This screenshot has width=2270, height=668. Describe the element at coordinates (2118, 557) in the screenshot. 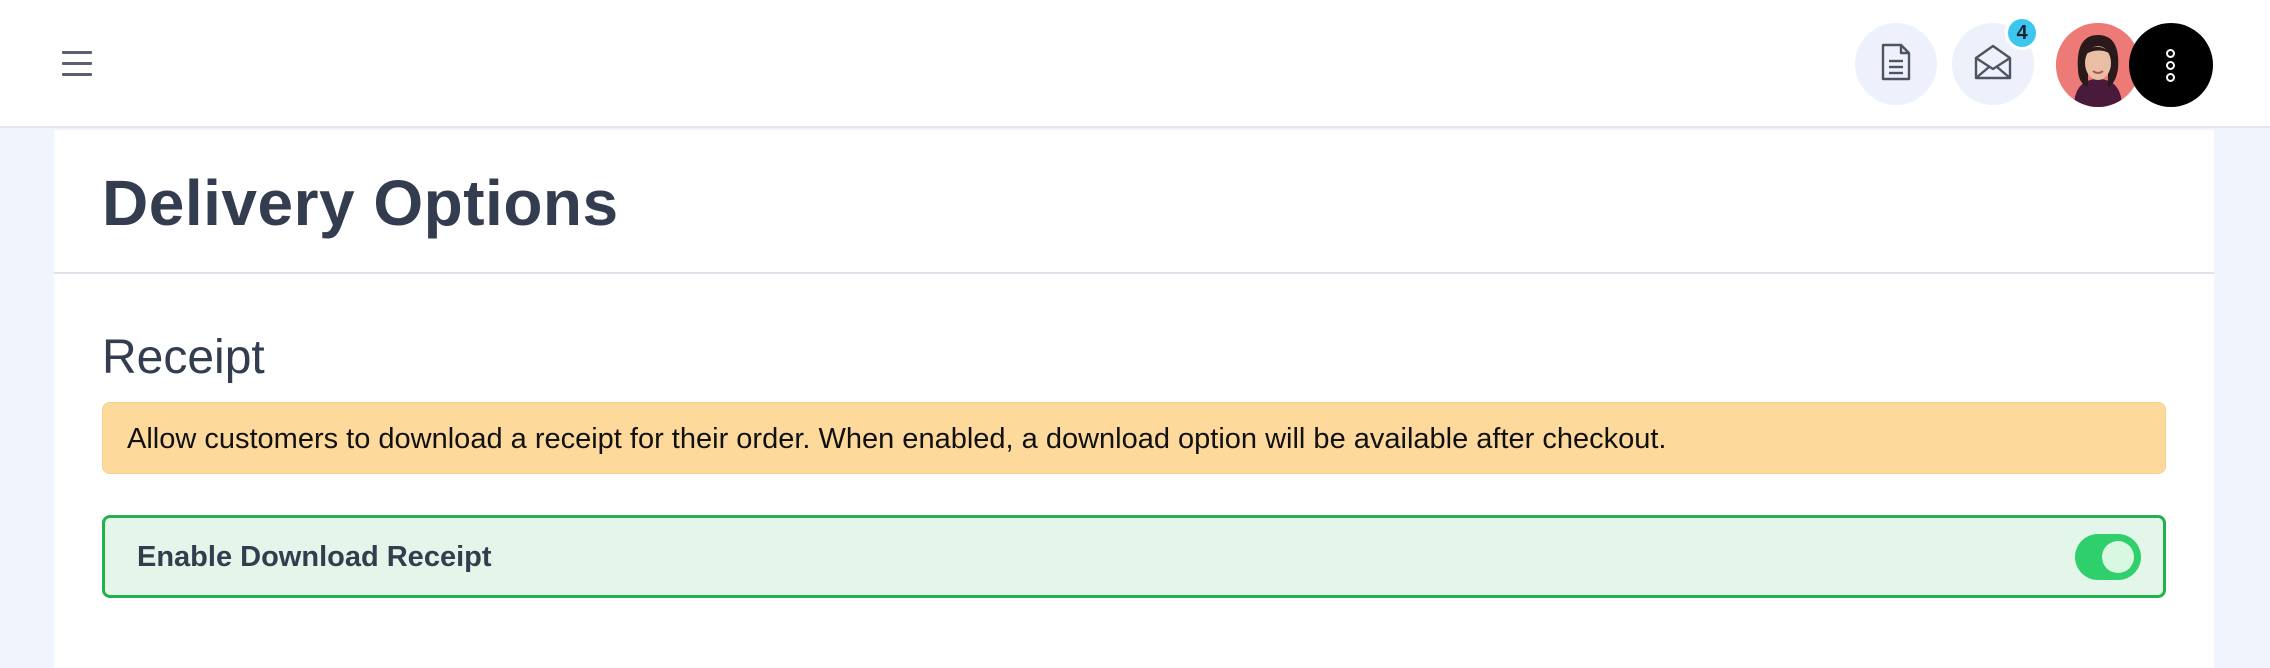

I see `toggle-knob` at that location.